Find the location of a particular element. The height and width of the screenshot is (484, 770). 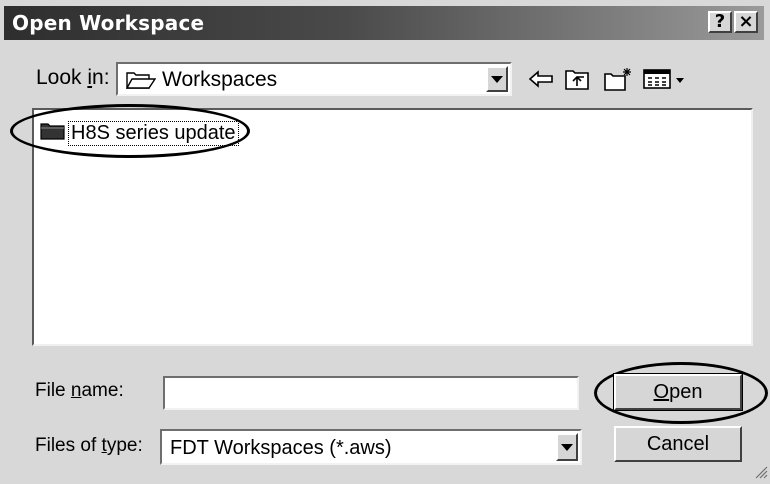

up-one-level-icon is located at coordinates (577, 79).